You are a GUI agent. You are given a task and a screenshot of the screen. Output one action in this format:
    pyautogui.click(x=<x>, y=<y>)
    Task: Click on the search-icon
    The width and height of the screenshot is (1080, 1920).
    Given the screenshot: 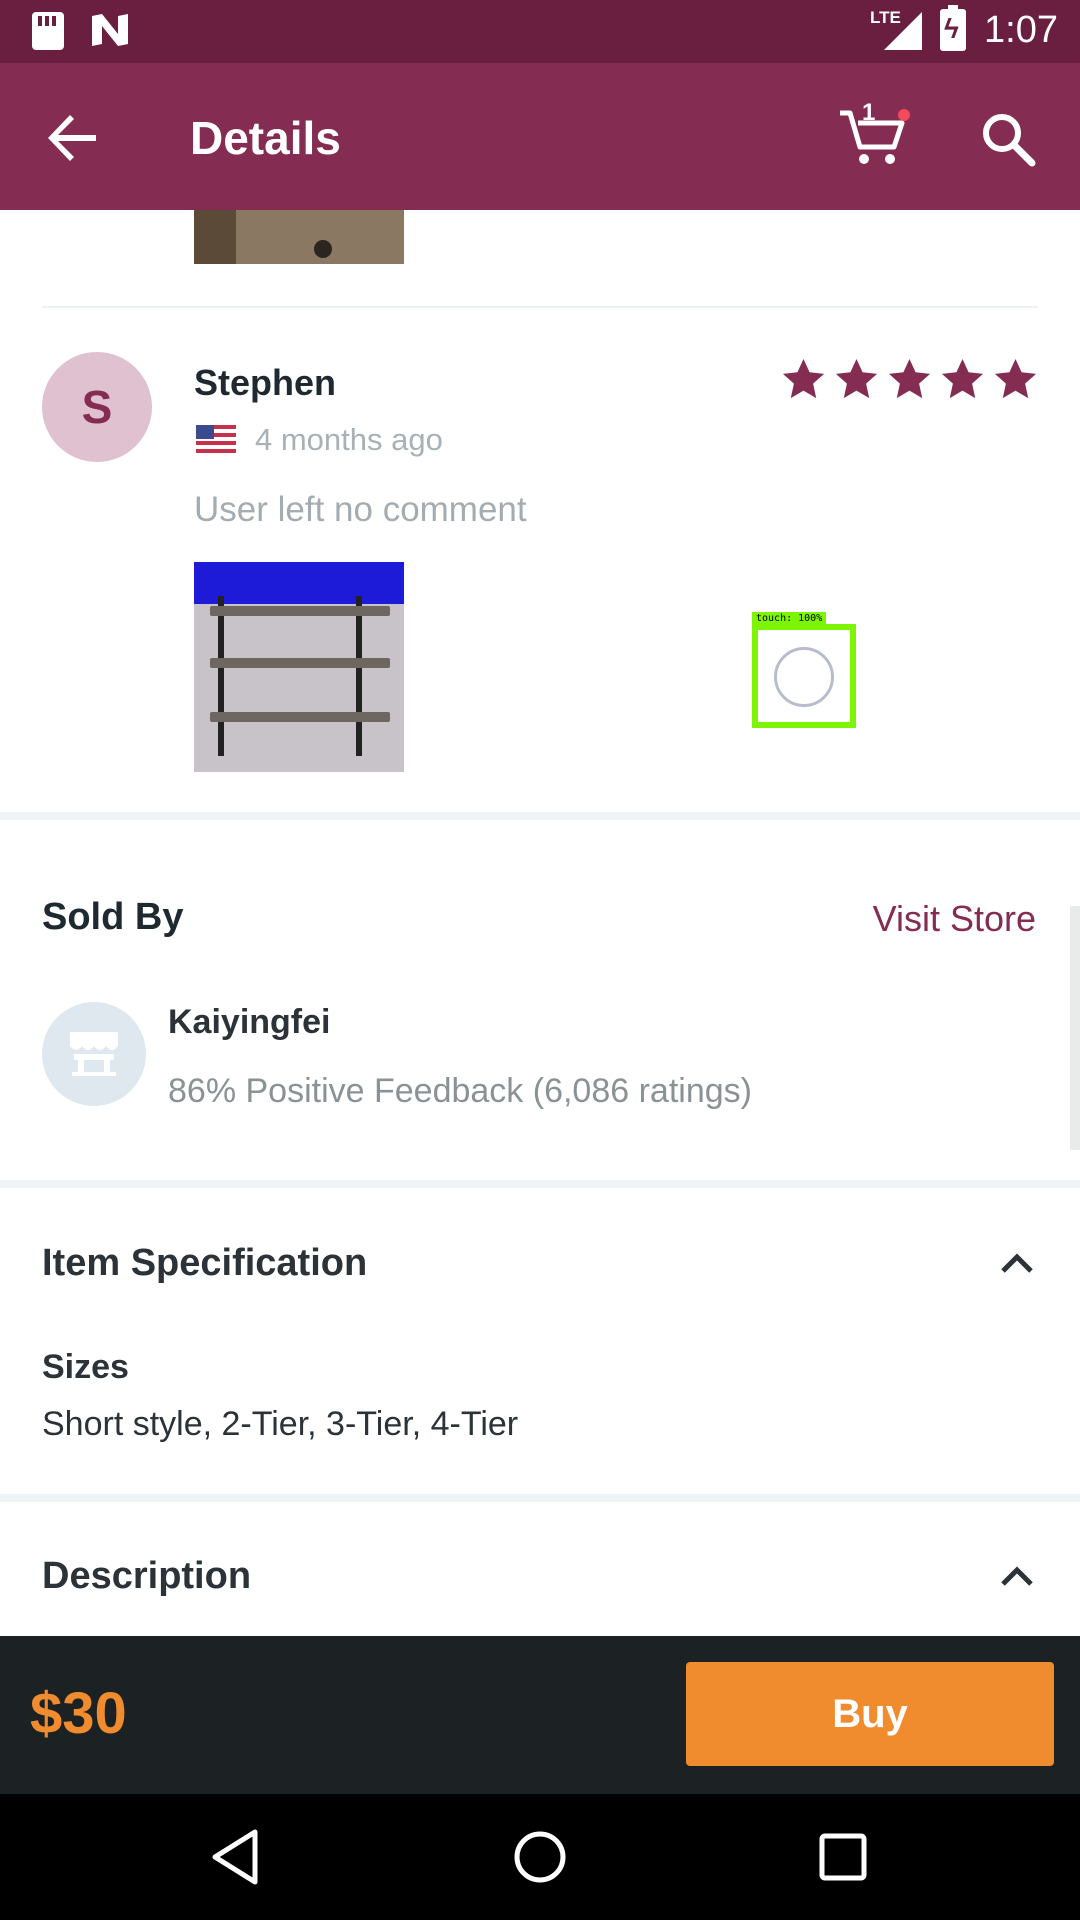 What is the action you would take?
    pyautogui.click(x=1009, y=140)
    